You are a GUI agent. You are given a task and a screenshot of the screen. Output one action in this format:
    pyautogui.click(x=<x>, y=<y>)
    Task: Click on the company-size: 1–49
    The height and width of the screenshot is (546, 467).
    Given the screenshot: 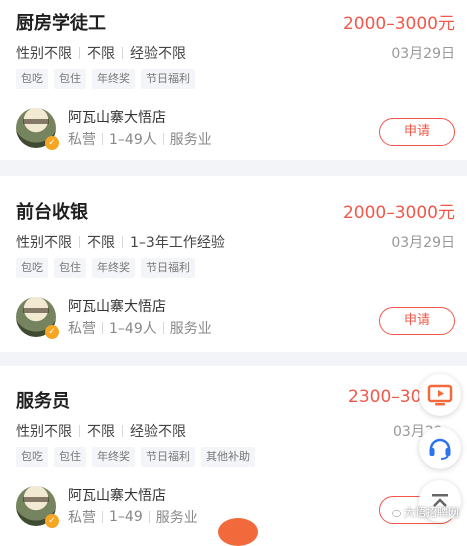 What is the action you would take?
    pyautogui.click(x=126, y=517)
    